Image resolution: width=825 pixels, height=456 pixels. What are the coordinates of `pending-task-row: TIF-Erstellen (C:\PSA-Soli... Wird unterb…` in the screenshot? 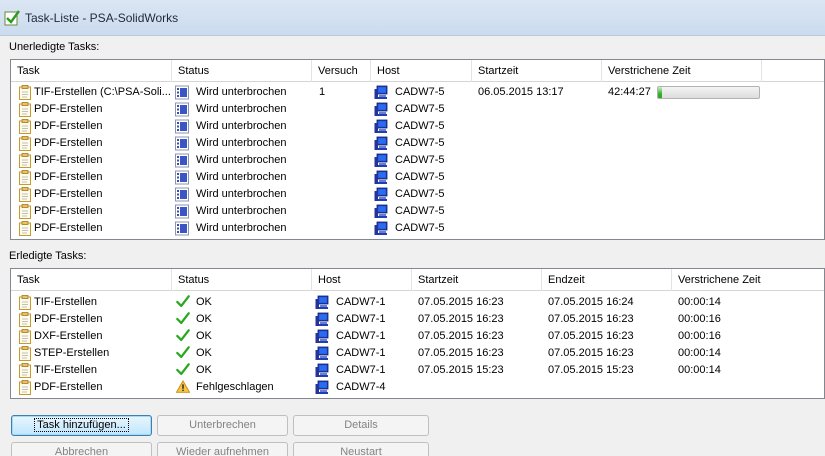 It's located at (417, 92).